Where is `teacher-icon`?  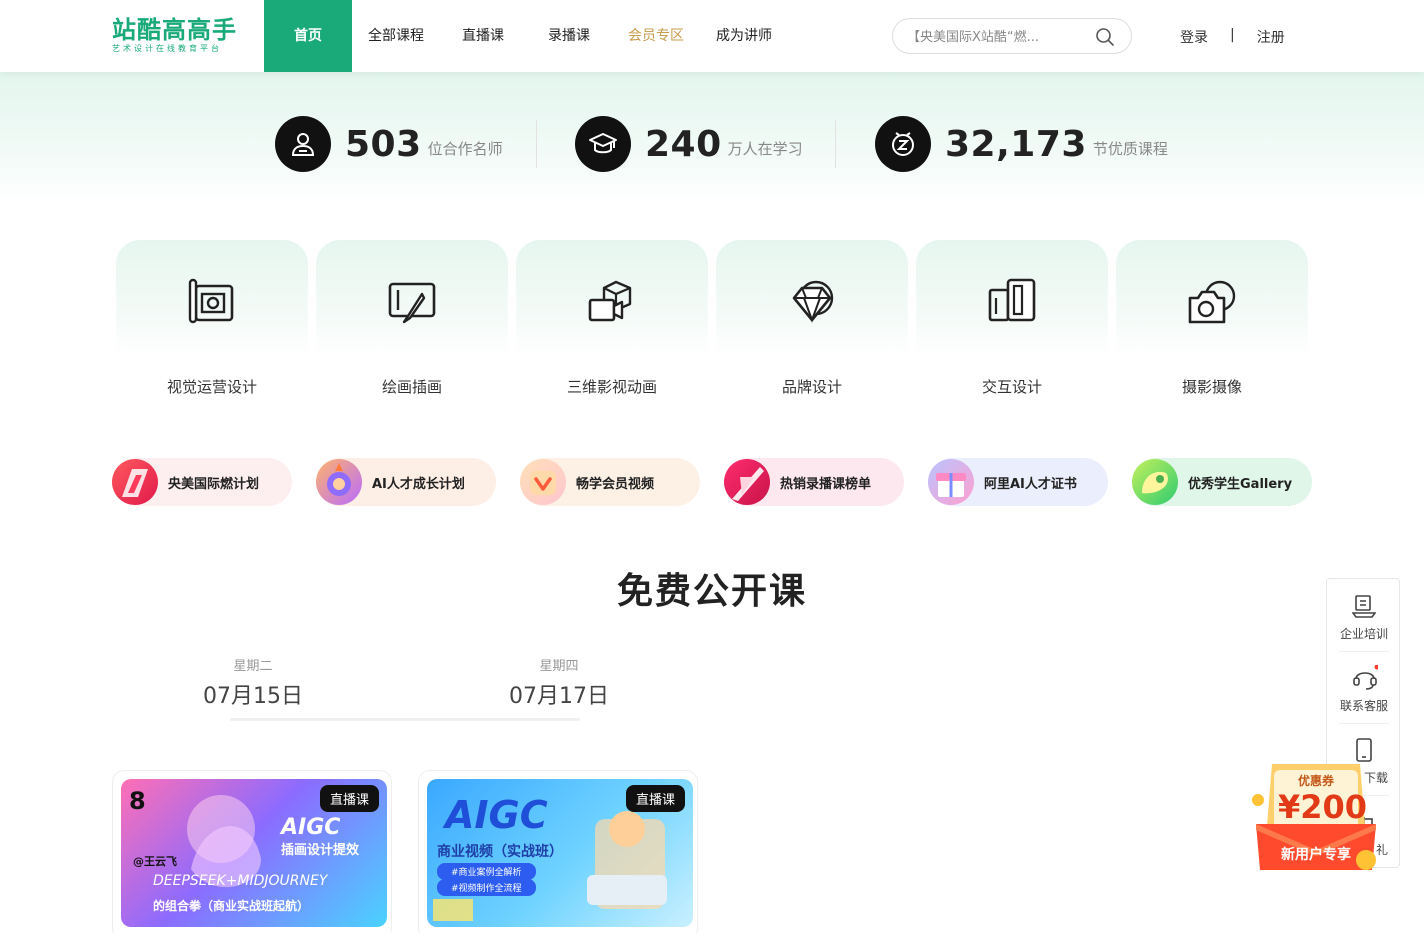 teacher-icon is located at coordinates (303, 144).